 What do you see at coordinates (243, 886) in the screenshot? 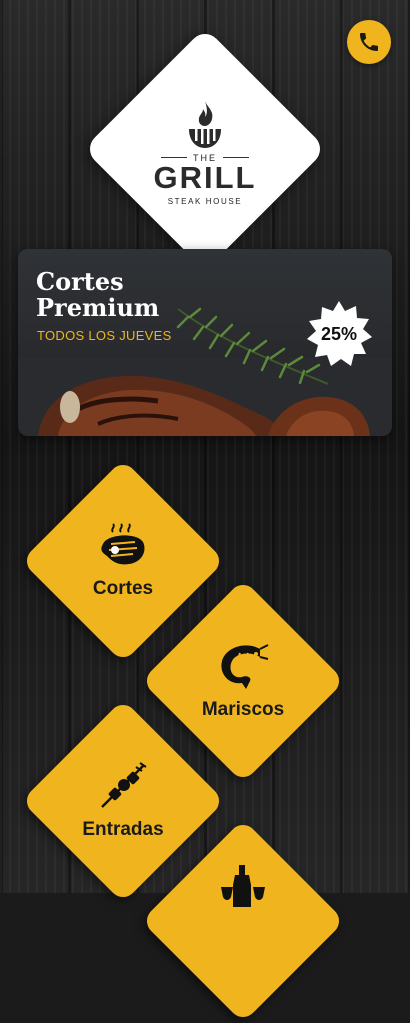
I see `drinks-icon` at bounding box center [243, 886].